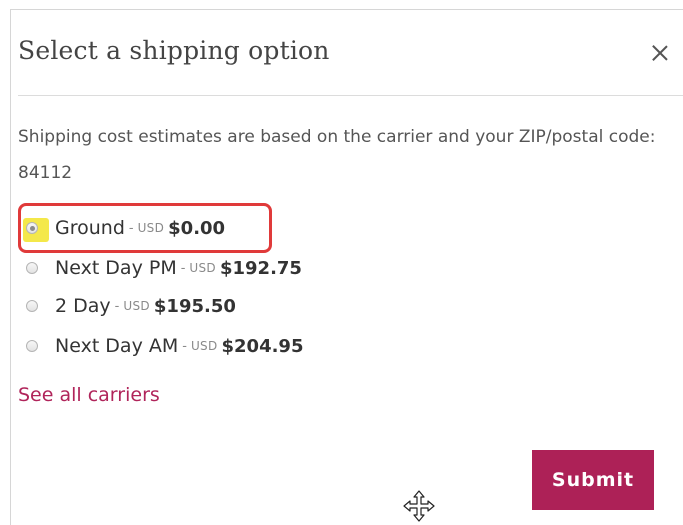 The image size is (683, 525). Describe the element at coordinates (346, 9) in the screenshot. I see `dialog-top-border` at that location.